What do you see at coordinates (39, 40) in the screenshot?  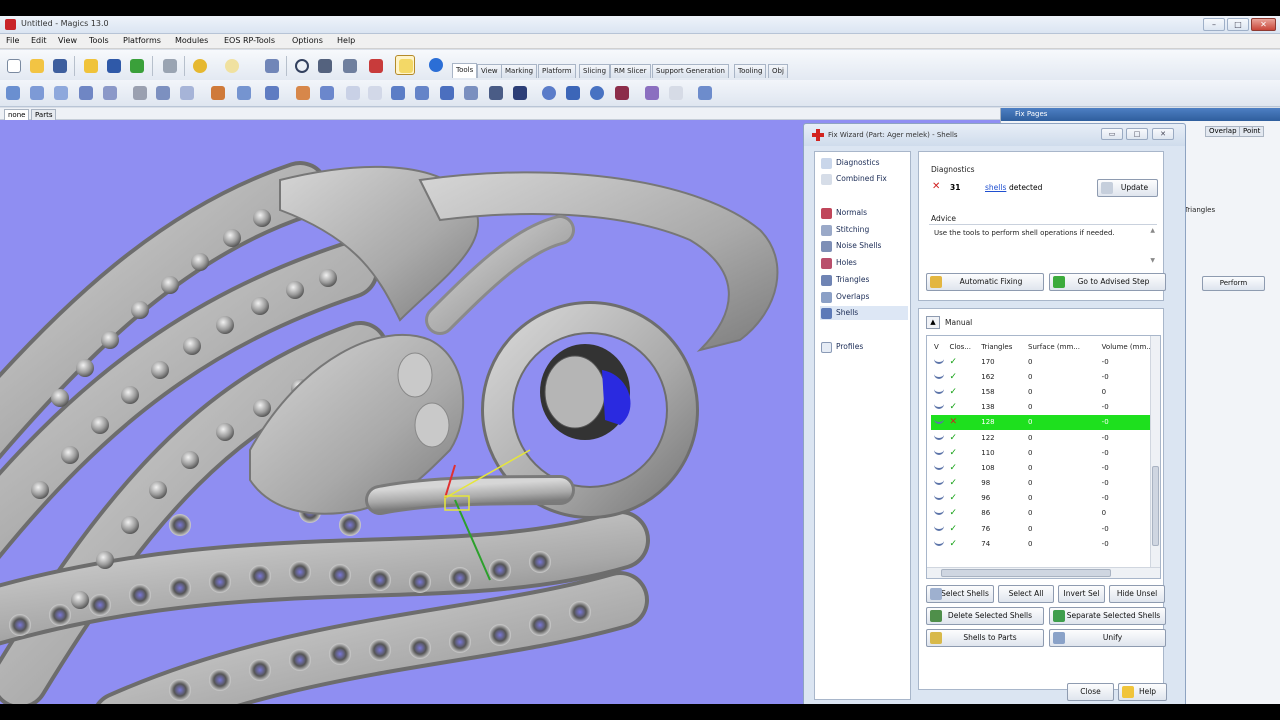 I see `menu-edit: Edit` at bounding box center [39, 40].